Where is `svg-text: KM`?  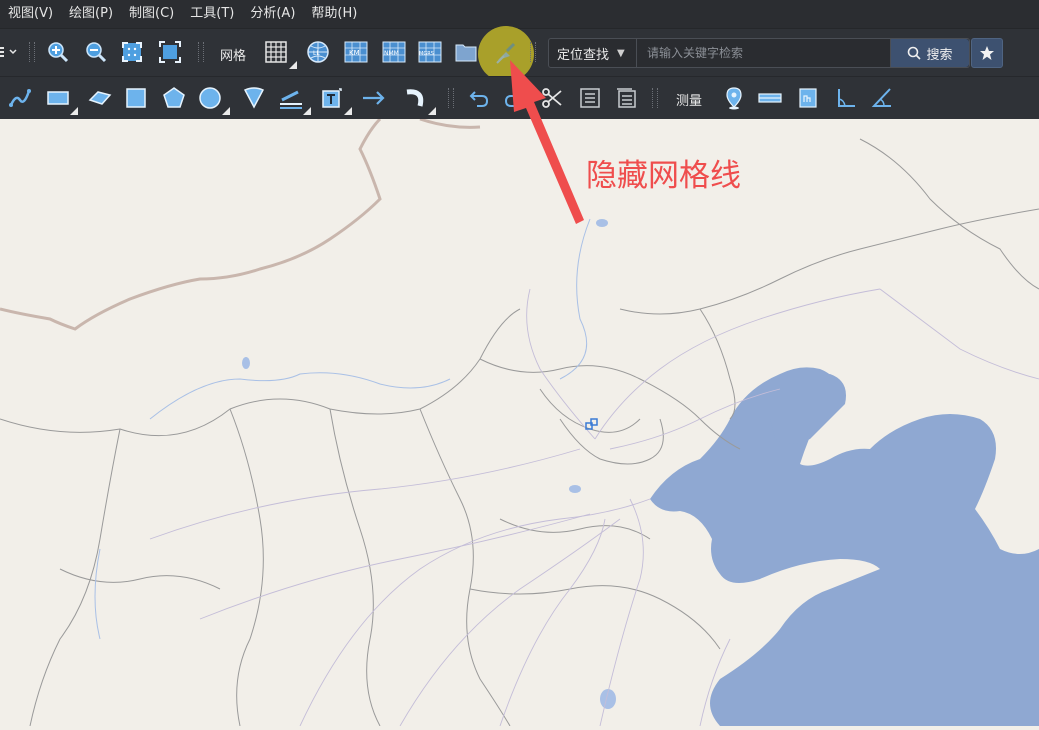 svg-text: KM is located at coordinates (354, 53).